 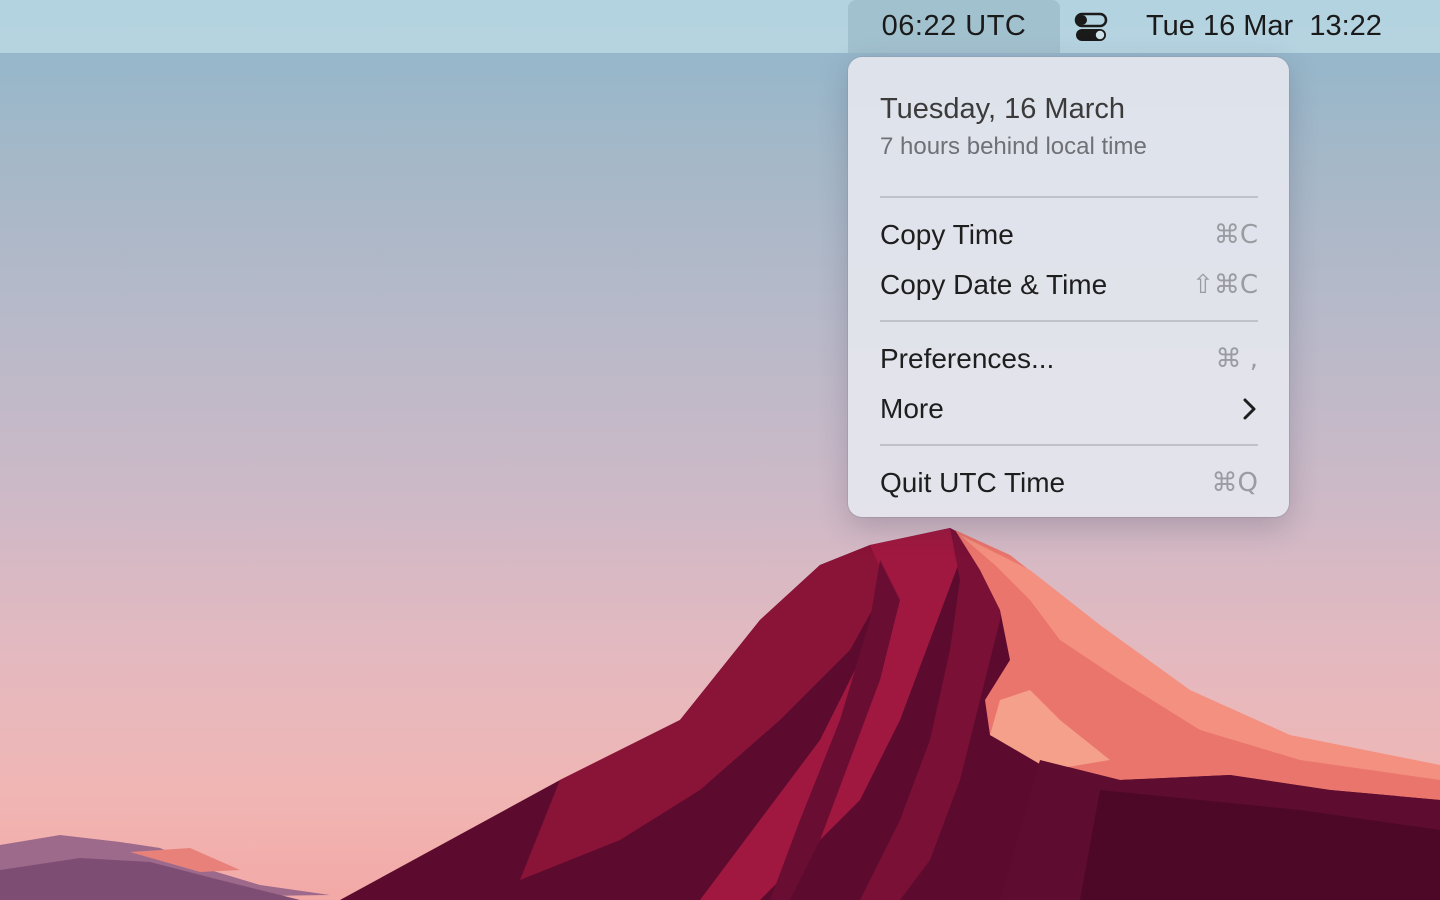 What do you see at coordinates (912, 408) in the screenshot?
I see `menu-item-label: More` at bounding box center [912, 408].